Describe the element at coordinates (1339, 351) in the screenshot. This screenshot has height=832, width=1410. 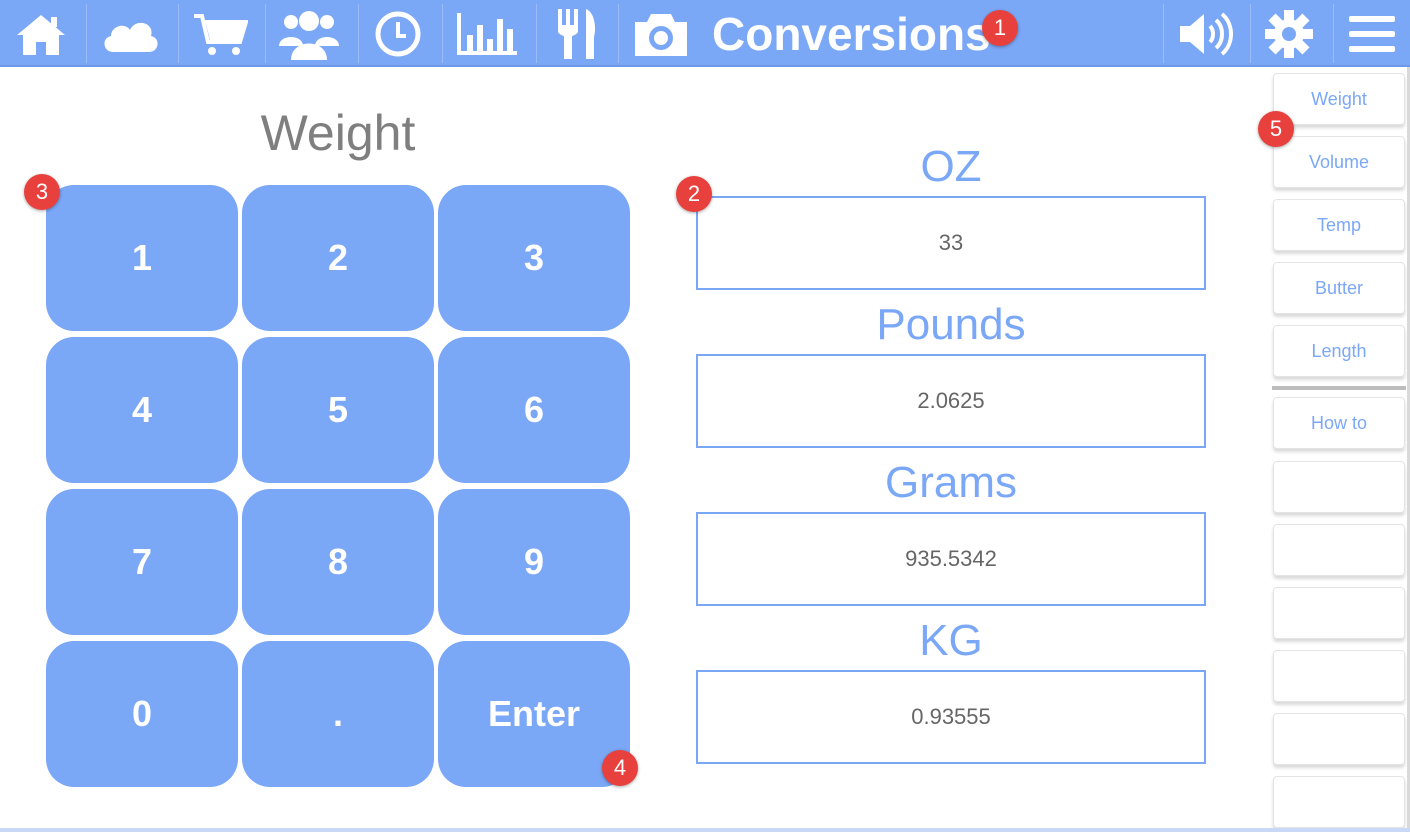
I see `sidebar-item-length: Length` at that location.